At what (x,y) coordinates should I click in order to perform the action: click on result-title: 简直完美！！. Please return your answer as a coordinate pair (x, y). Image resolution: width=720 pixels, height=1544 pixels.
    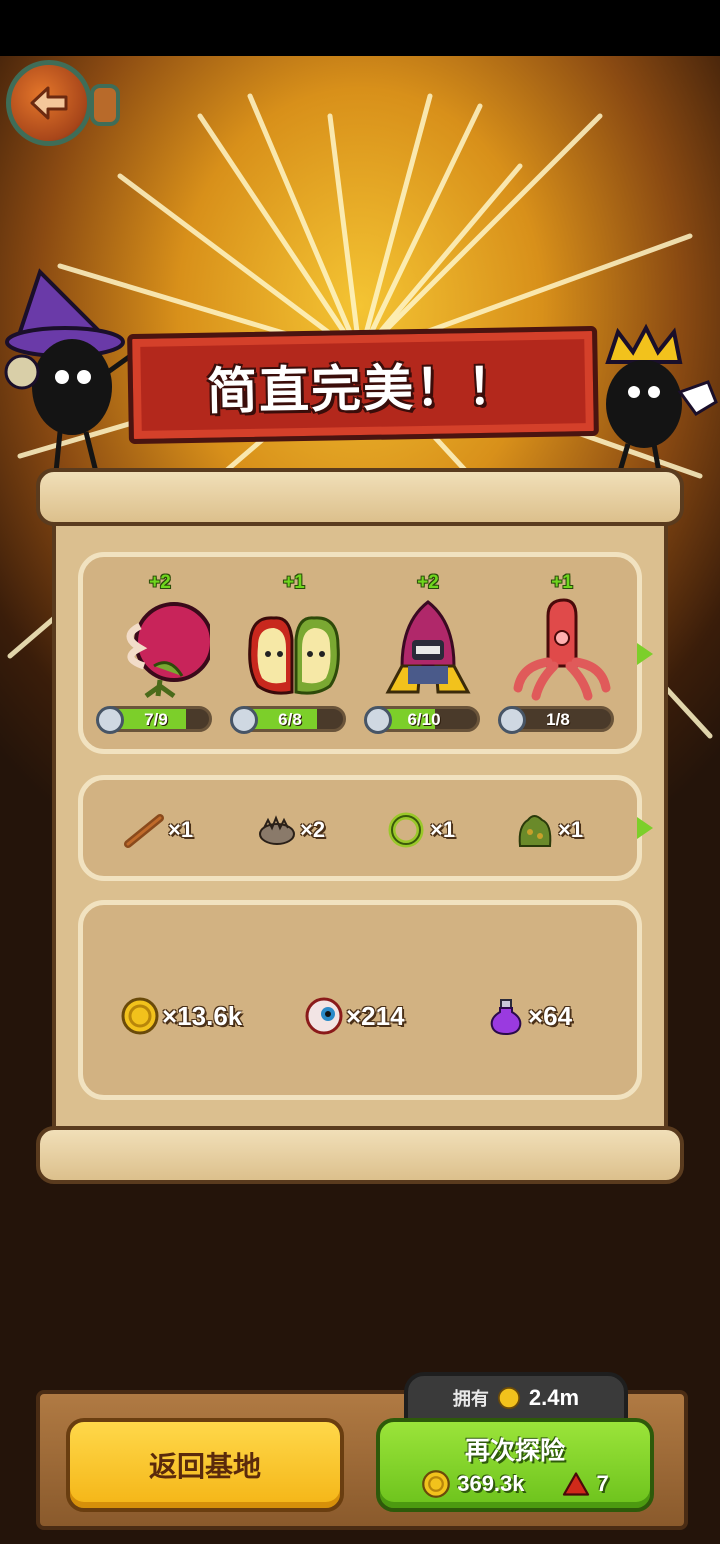
    Looking at the image, I should click on (363, 389).